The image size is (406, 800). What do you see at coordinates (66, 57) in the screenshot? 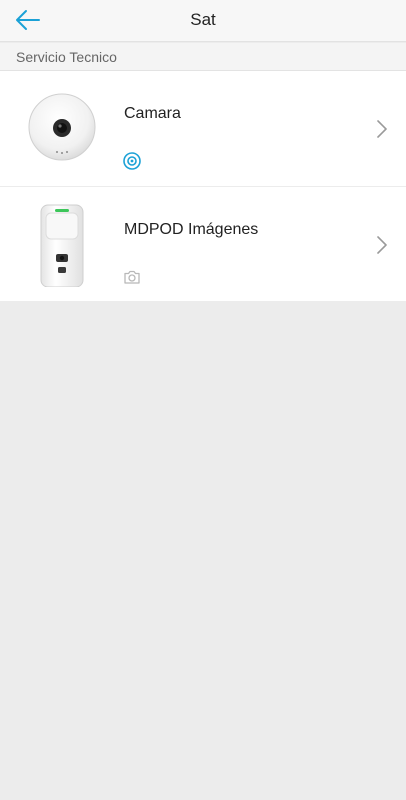
I see `section-label: Servicio Tecnico` at bounding box center [66, 57].